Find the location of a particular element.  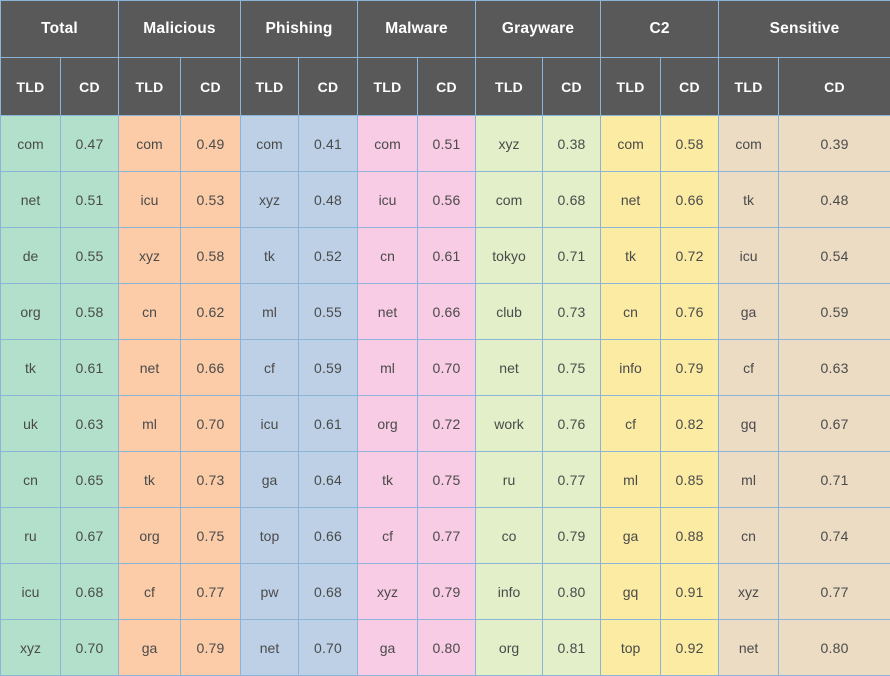

cell-phishing-cd: 0.64 is located at coordinates (328, 479).